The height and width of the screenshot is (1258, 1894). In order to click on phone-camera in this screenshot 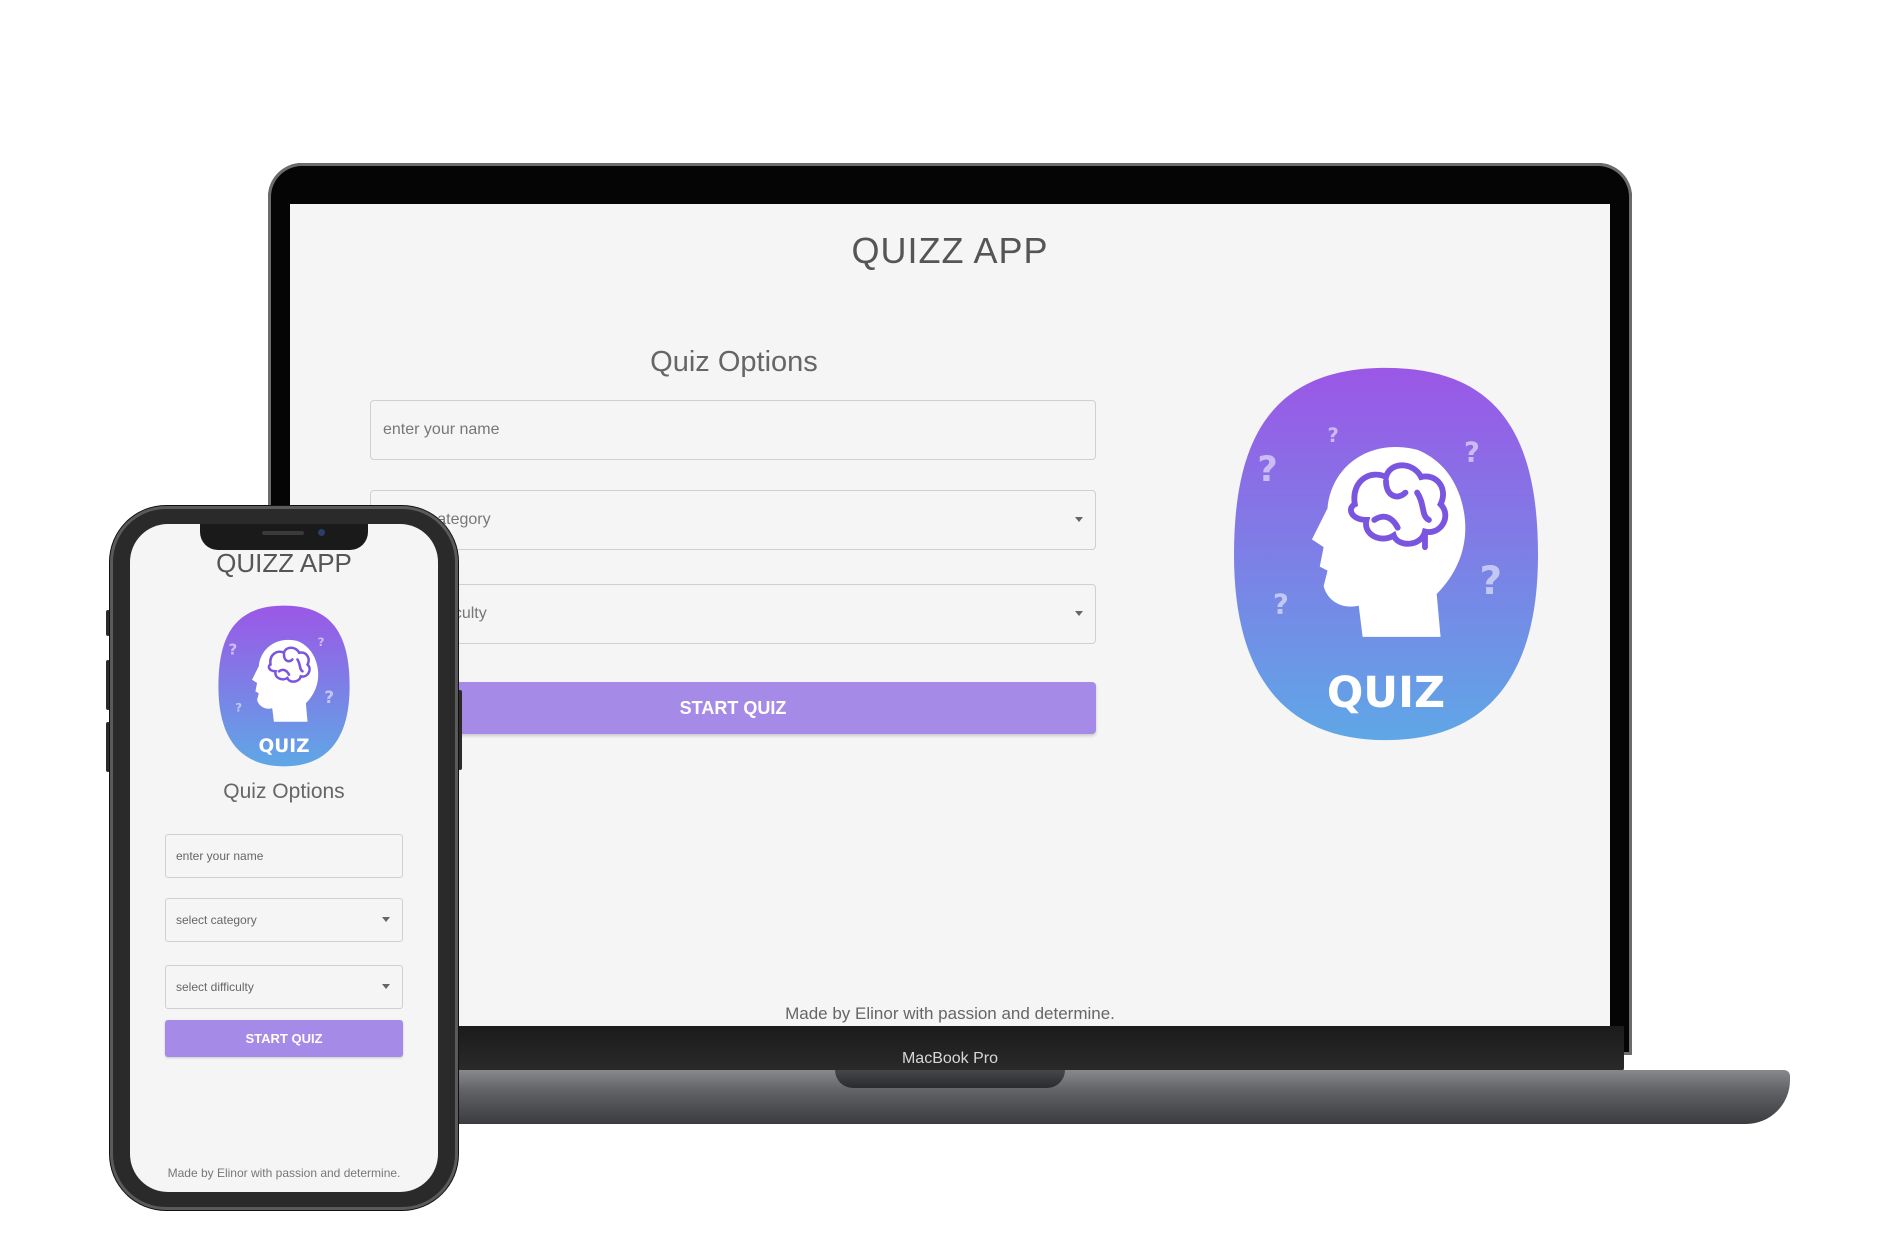, I will do `click(321, 532)`.